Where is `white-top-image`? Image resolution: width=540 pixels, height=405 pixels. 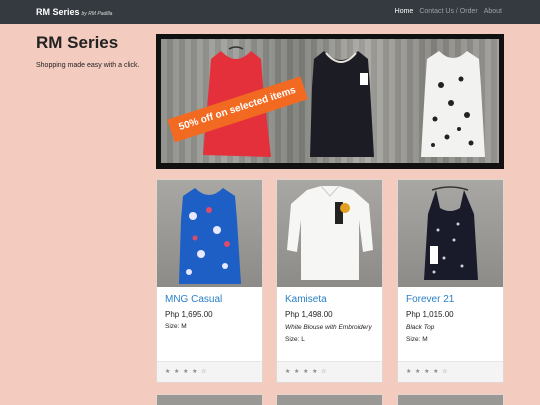 white-top-image is located at coordinates (453, 104).